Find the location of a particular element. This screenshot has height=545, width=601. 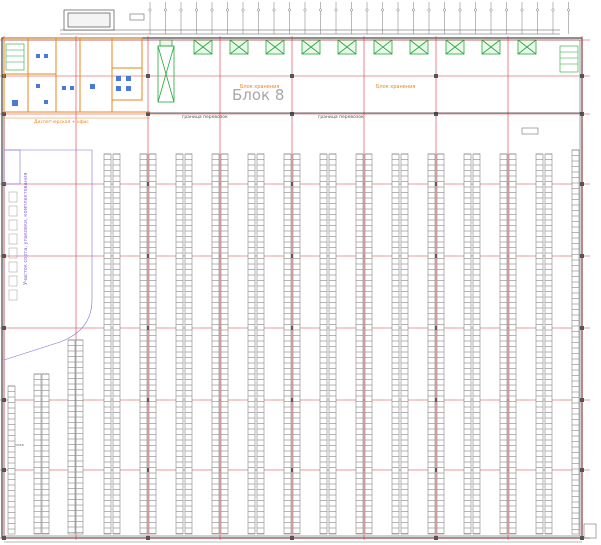

stair-right is located at coordinates (569, 59).